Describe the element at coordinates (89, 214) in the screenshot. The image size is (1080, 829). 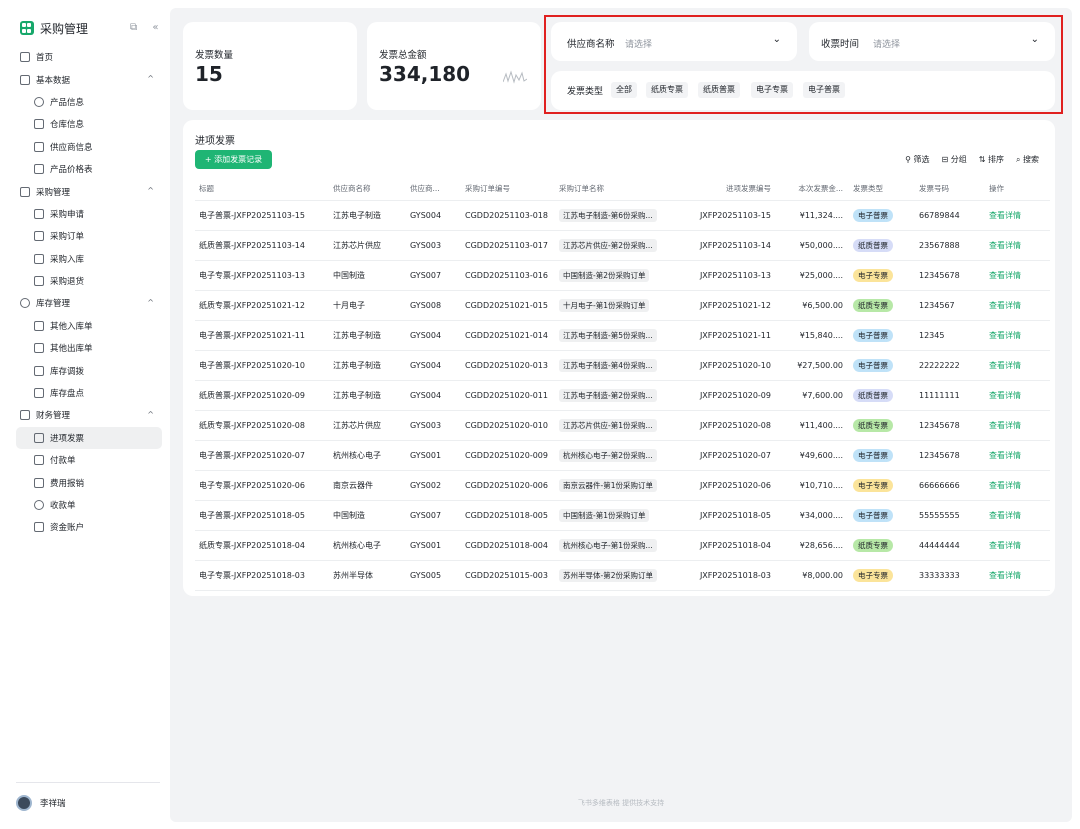
I see `sidebar-subitem: 采购申请` at that location.